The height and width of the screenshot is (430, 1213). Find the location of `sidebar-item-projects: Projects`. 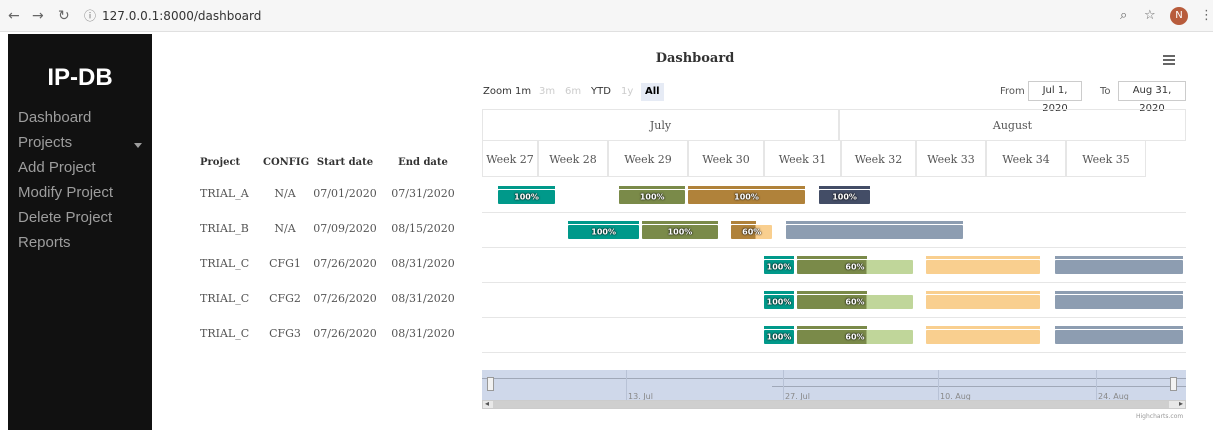

sidebar-item-projects: Projects is located at coordinates (45, 142).